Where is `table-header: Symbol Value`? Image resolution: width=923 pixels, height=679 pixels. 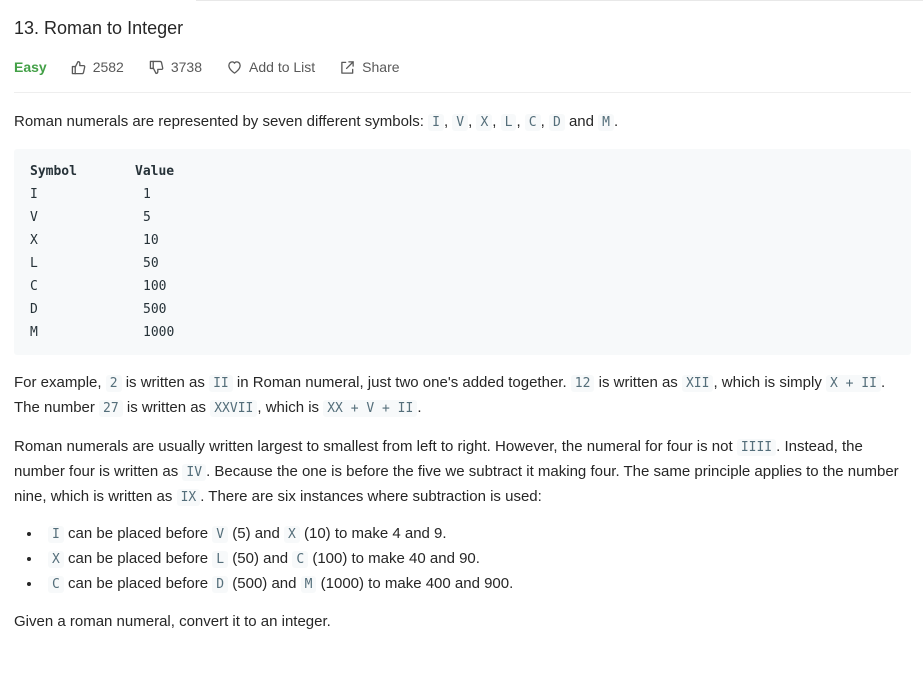 table-header: Symbol Value is located at coordinates (130, 172).